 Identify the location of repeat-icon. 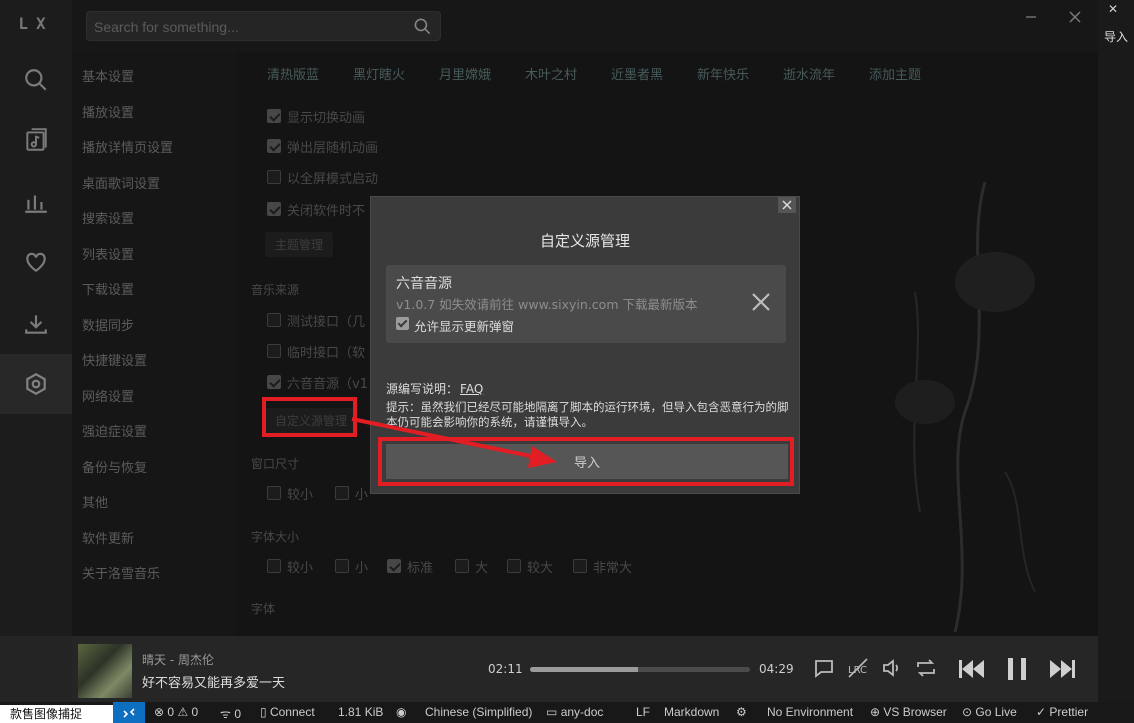
(926, 668).